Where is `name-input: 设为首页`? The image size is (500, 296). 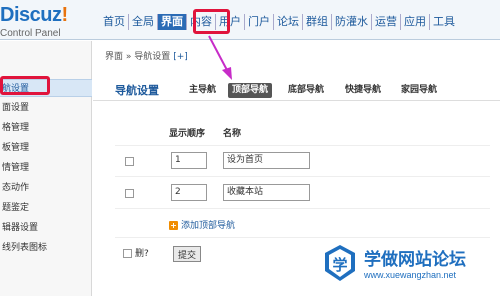 name-input: 设为首页 is located at coordinates (266, 160).